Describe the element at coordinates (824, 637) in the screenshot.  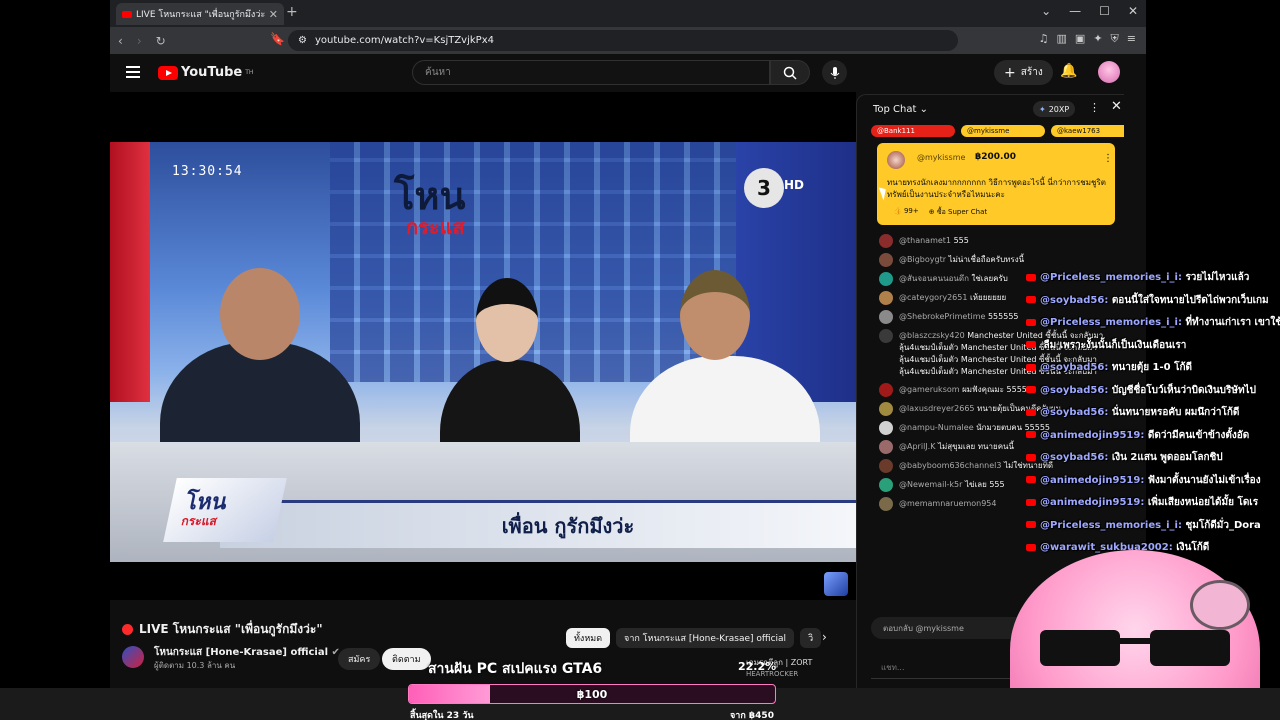
I see `chips-next-icon: ›` at that location.